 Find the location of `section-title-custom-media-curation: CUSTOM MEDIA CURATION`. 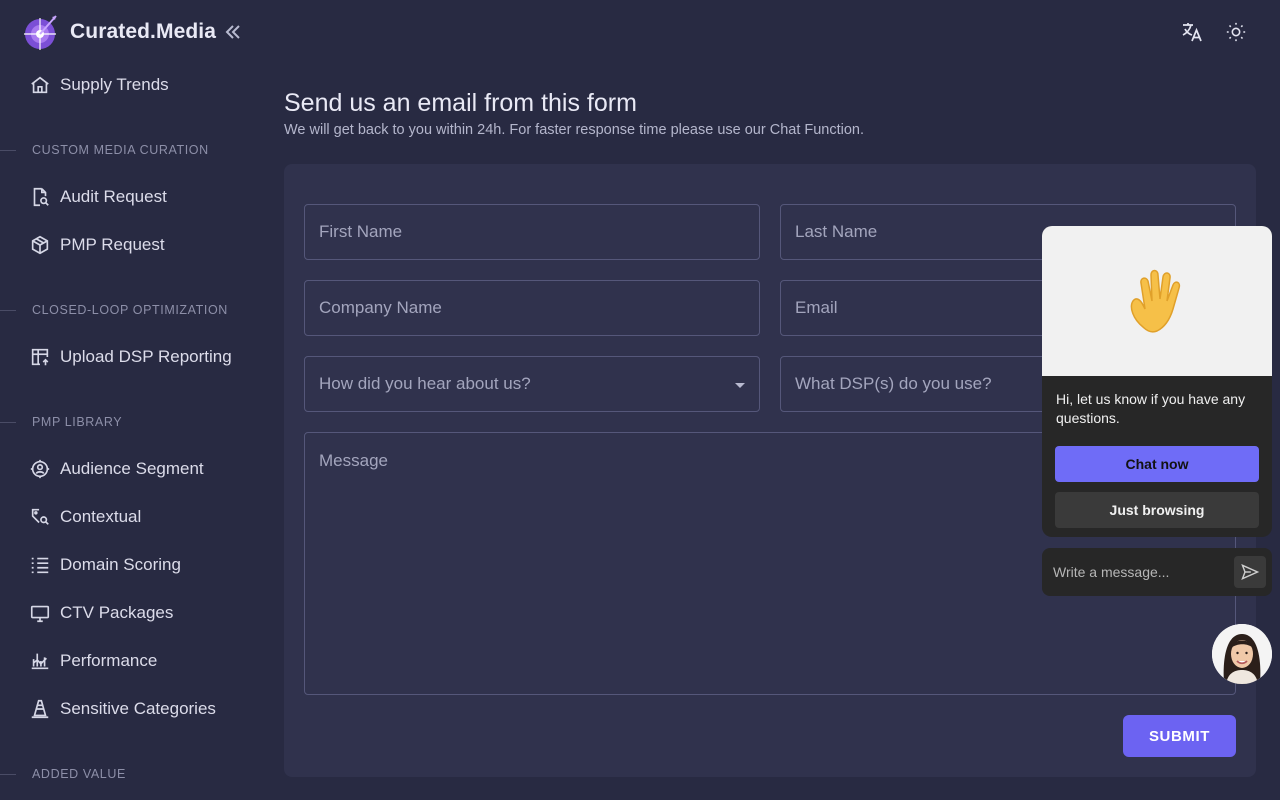

section-title-custom-media-curation: CUSTOM MEDIA CURATION is located at coordinates (104, 150).